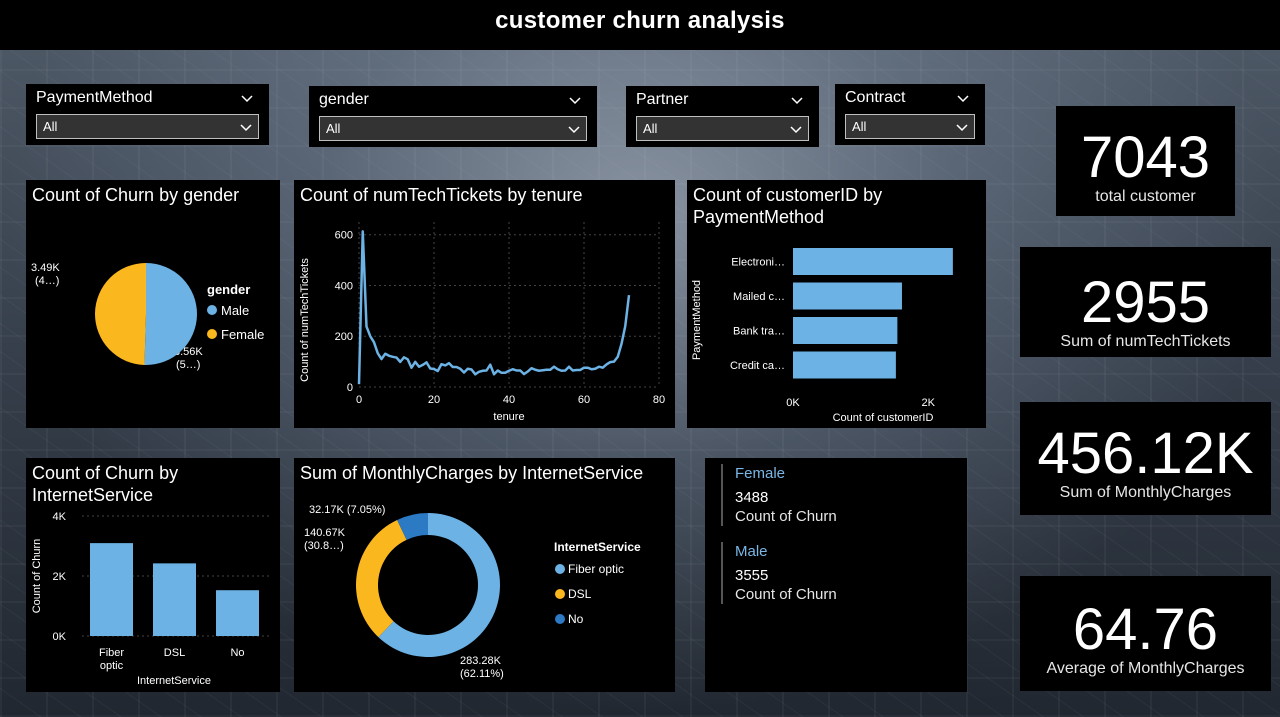 The height and width of the screenshot is (717, 1280). Describe the element at coordinates (659, 400) in the screenshot. I see `x-tick-label: 80` at that location.